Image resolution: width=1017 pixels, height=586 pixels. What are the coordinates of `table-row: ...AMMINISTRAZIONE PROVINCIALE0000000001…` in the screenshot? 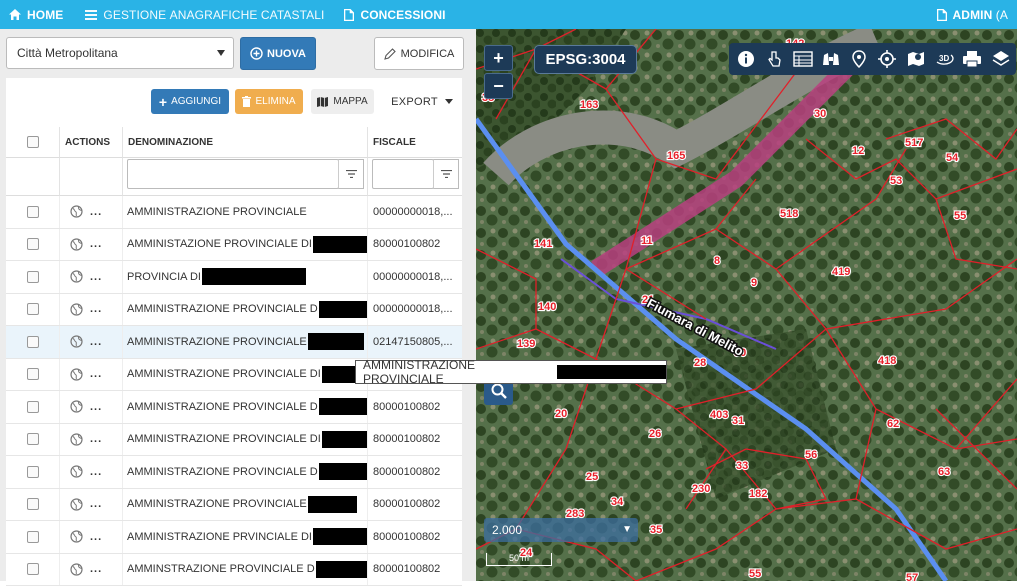 It's located at (234, 212).